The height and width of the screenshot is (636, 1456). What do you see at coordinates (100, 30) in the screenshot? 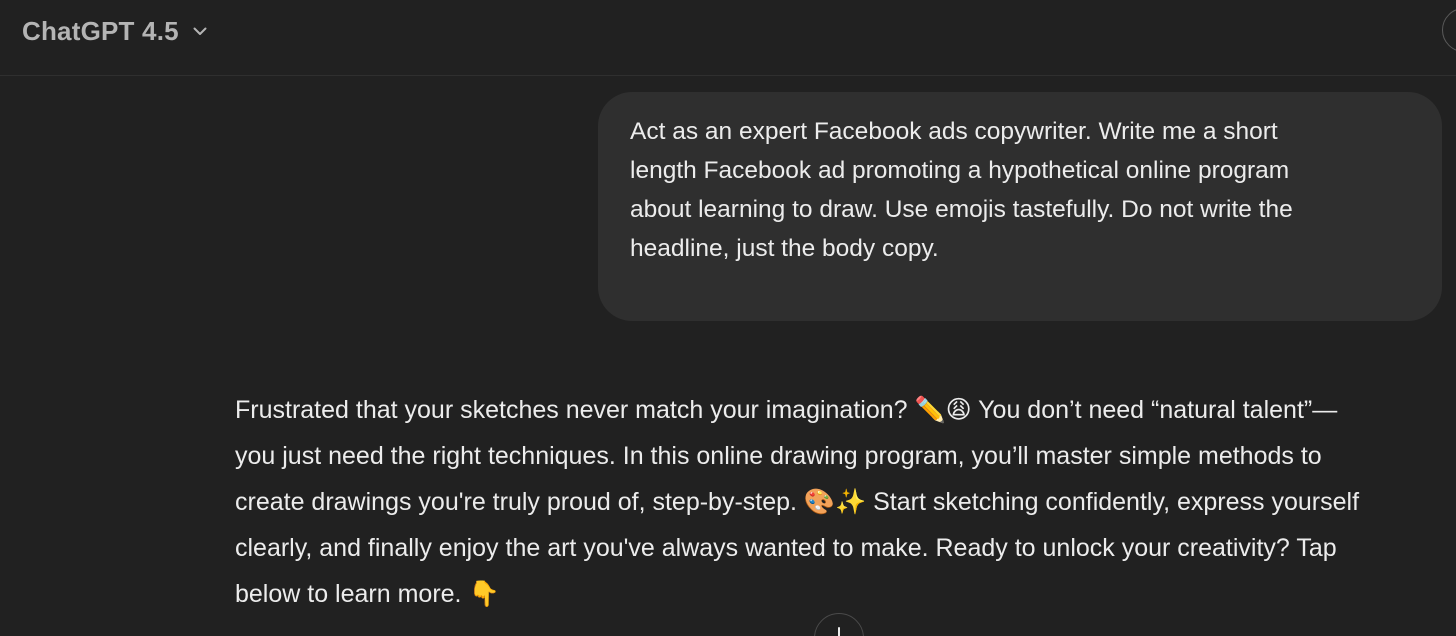
I see `model-name: ChatGPT 4.5` at bounding box center [100, 30].